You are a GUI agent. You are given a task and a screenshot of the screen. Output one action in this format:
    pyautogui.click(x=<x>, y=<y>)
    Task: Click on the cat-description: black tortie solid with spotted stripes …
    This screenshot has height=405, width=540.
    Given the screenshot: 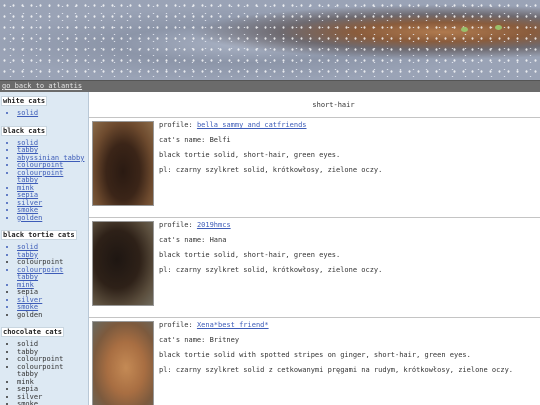 What is the action you would take?
    pyautogui.click(x=315, y=355)
    